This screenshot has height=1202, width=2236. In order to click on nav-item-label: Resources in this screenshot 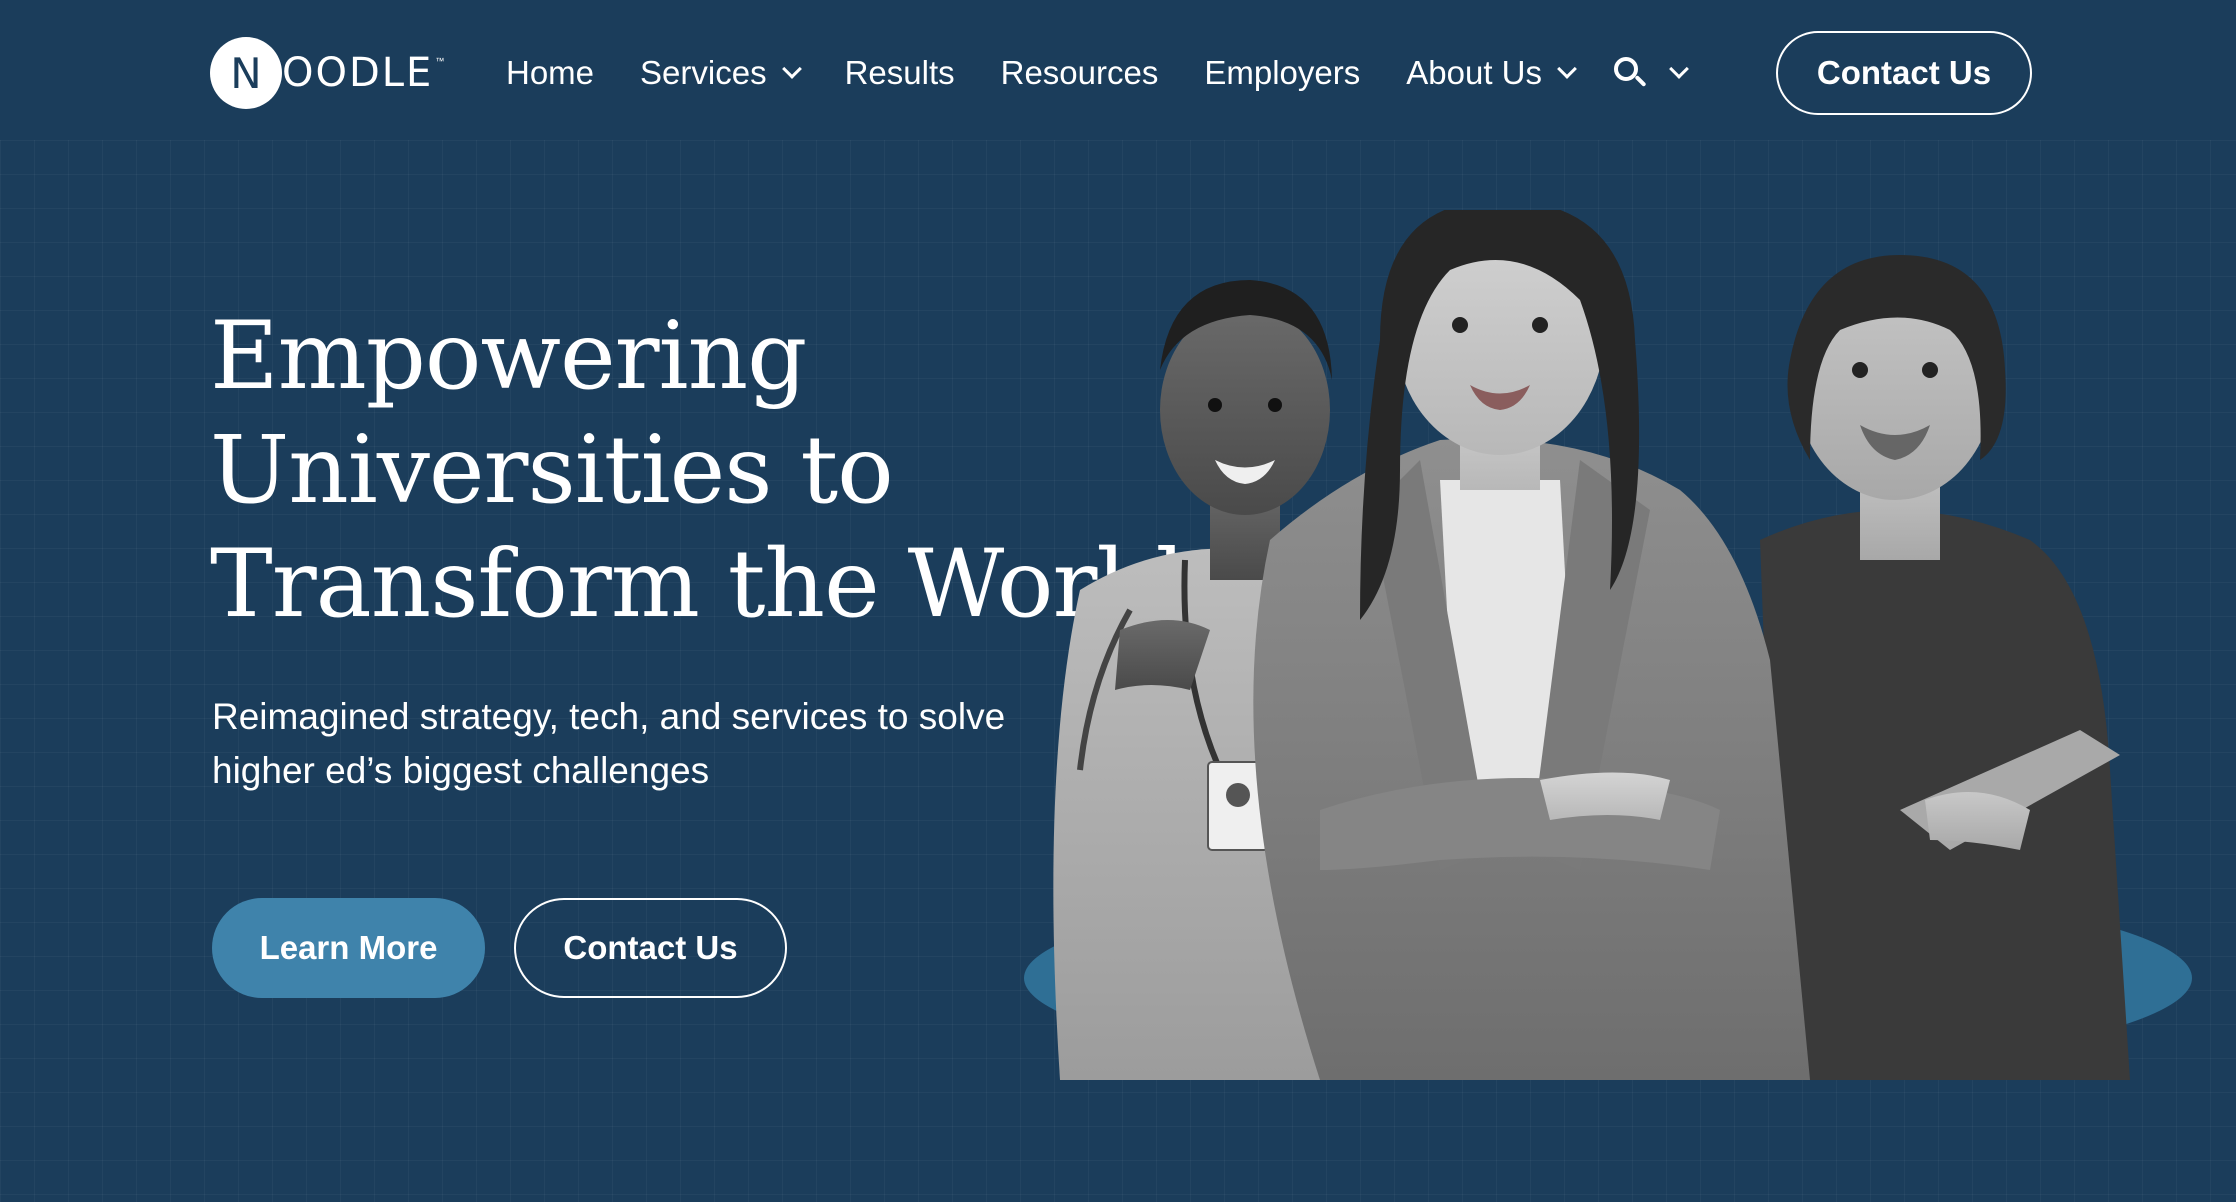, I will do `click(1079, 72)`.